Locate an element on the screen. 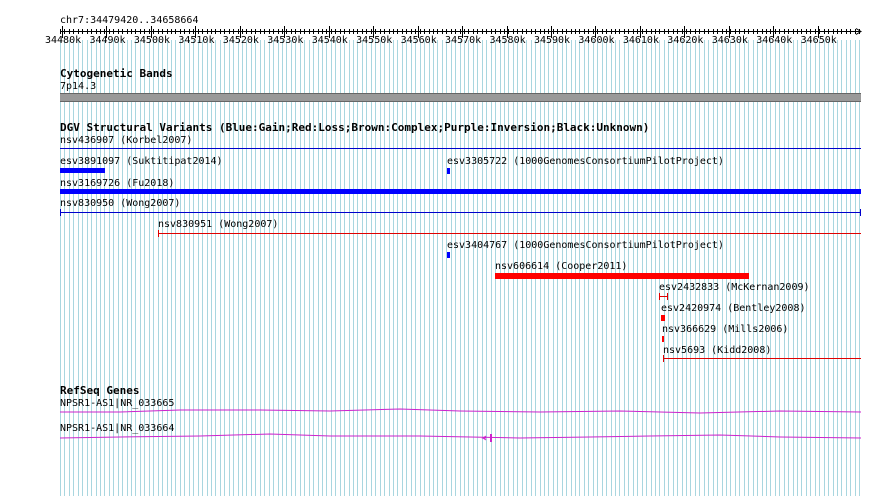 The image size is (890, 496). ruler-tick-label: 34510k is located at coordinates (196, 40).